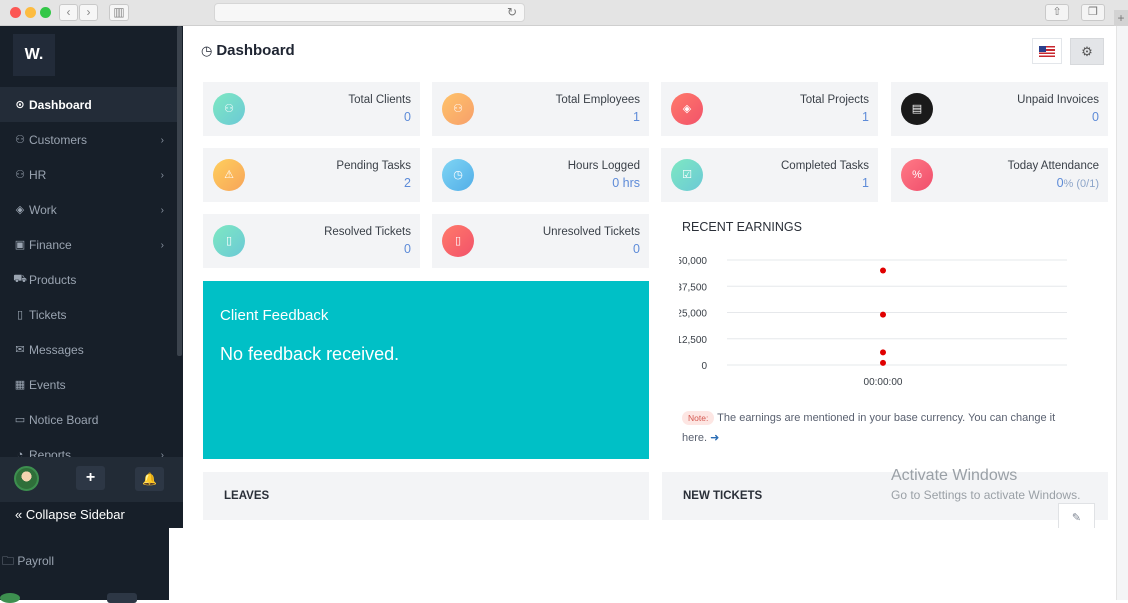 The image size is (1128, 603). I want to click on sidebar-item-products: ⛟ Products, so click(88, 279).